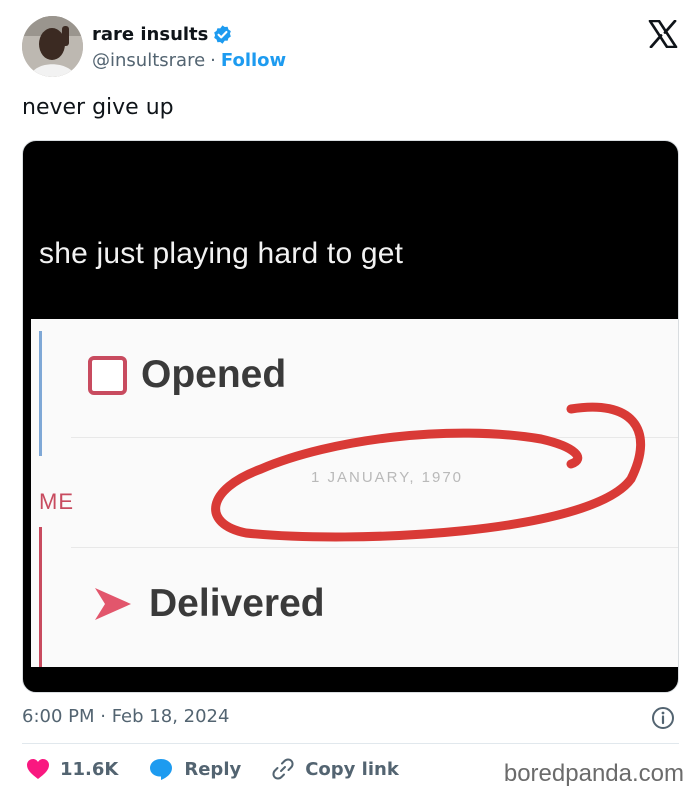  I want to click on verified-badge-icon, so click(223, 34).